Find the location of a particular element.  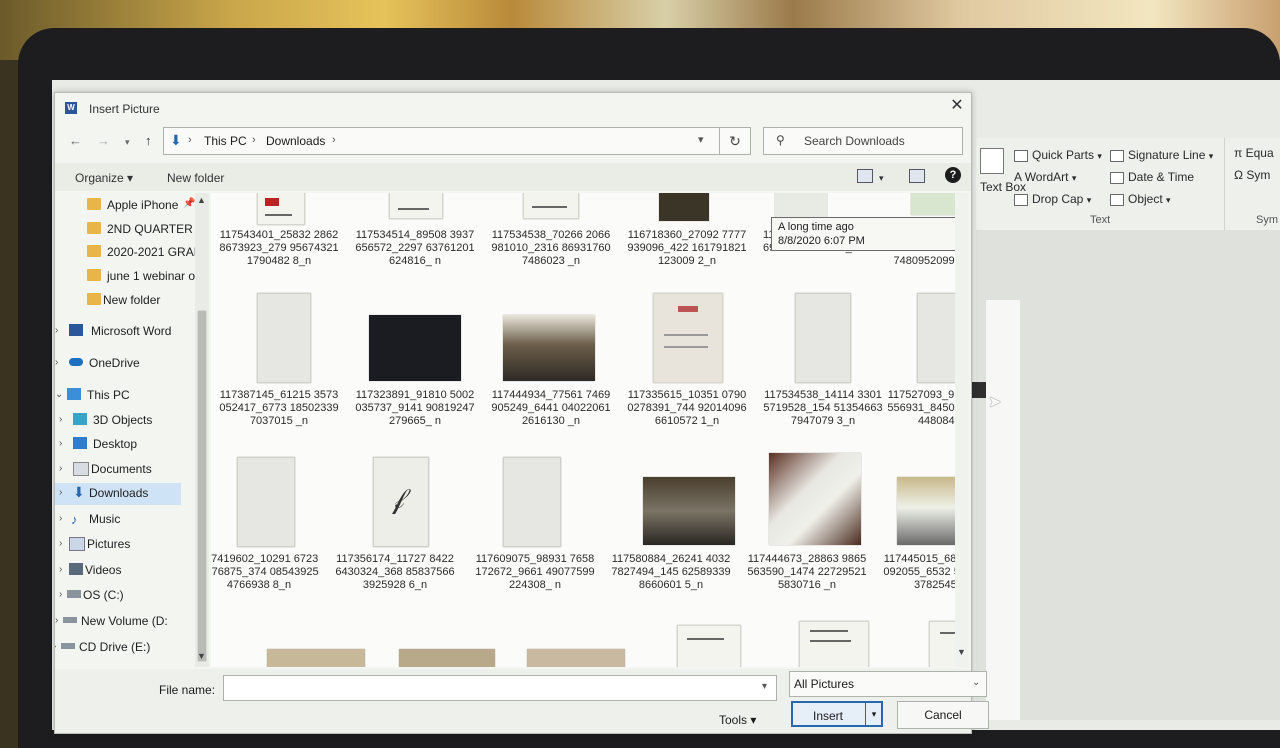

scroll-up-icon: ▲ is located at coordinates (201, 200).